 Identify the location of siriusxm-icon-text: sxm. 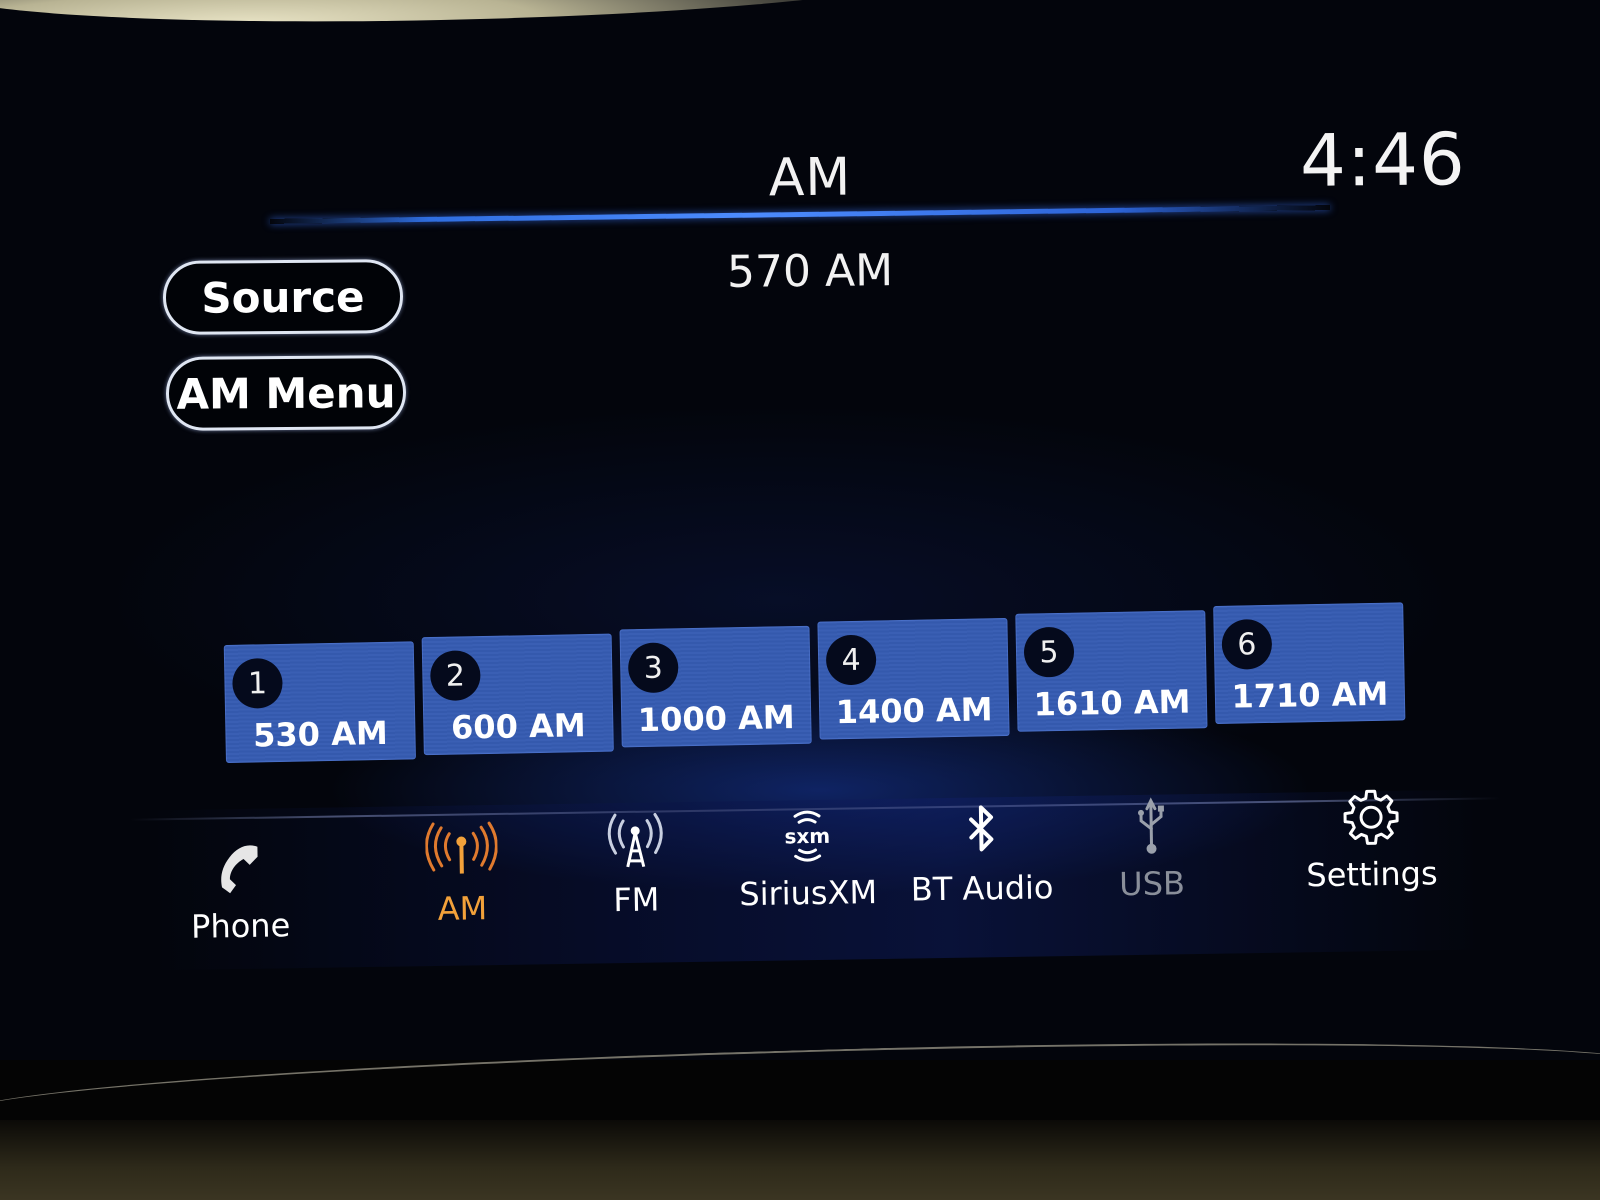
(807, 836).